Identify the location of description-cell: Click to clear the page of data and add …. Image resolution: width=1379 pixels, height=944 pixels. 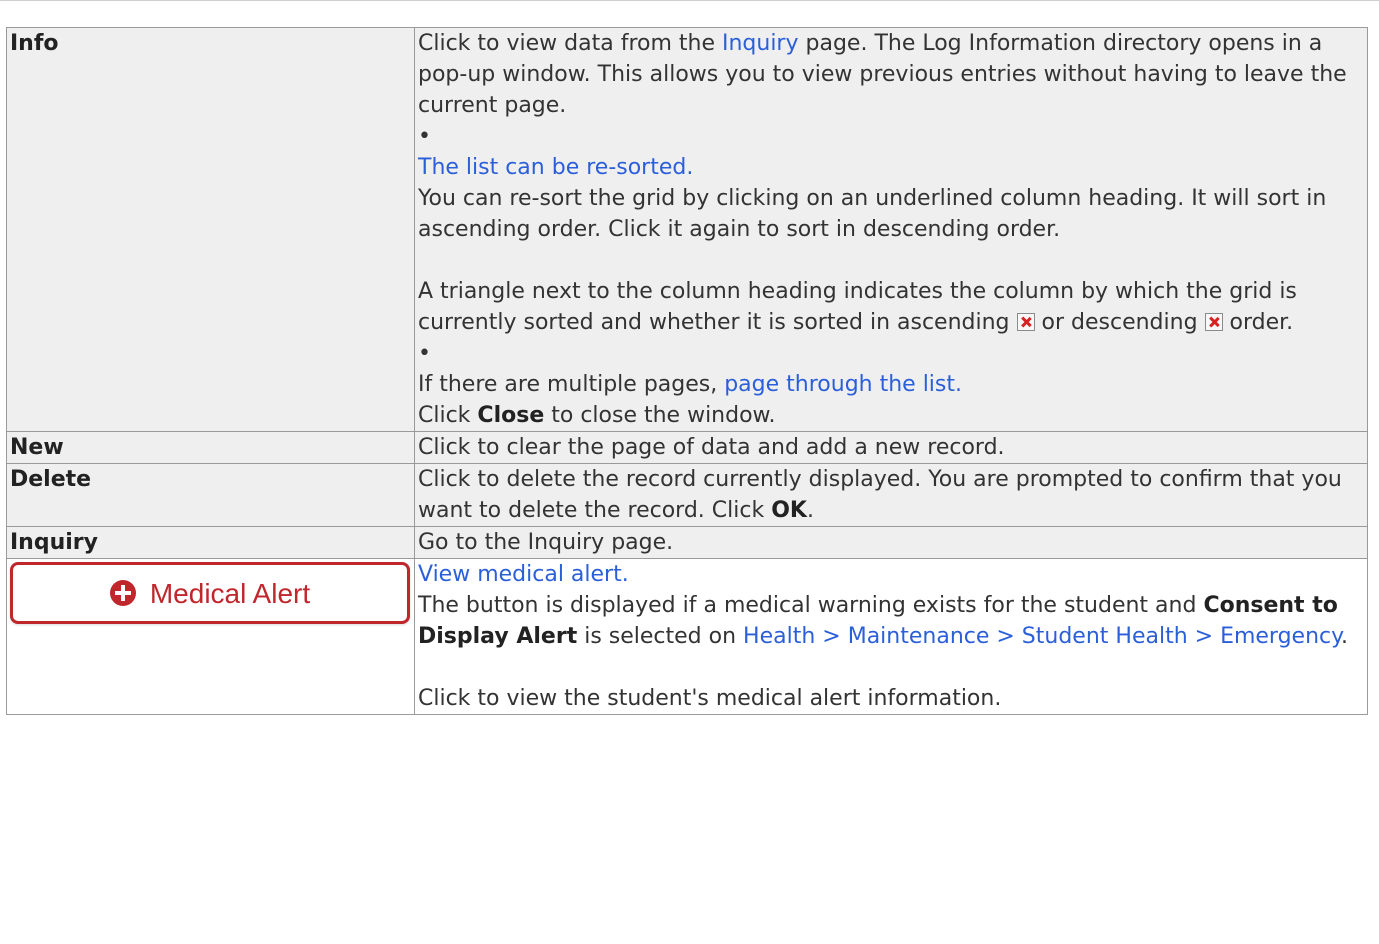
(891, 447).